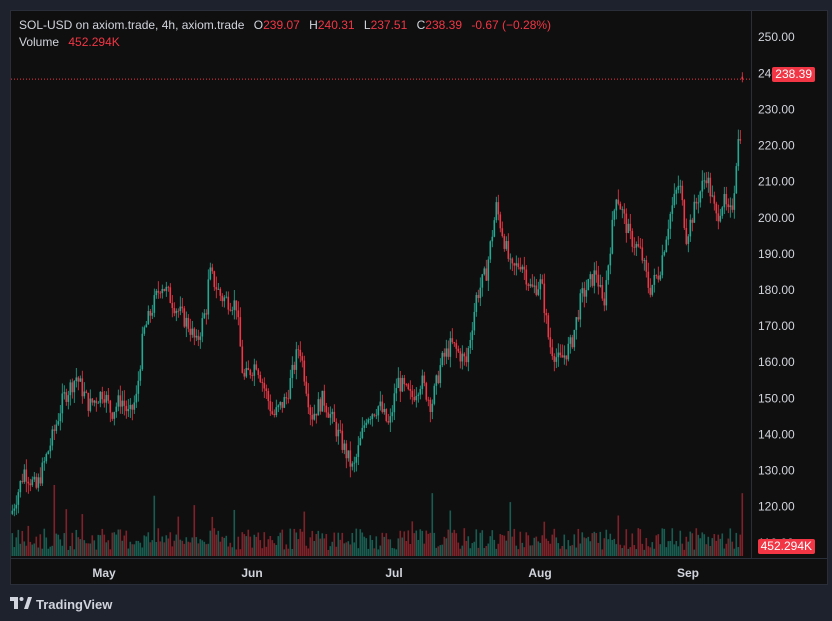 Image resolution: width=832 pixels, height=621 pixels. What do you see at coordinates (688, 573) in the screenshot?
I see `x-tick-label: Sep` at bounding box center [688, 573].